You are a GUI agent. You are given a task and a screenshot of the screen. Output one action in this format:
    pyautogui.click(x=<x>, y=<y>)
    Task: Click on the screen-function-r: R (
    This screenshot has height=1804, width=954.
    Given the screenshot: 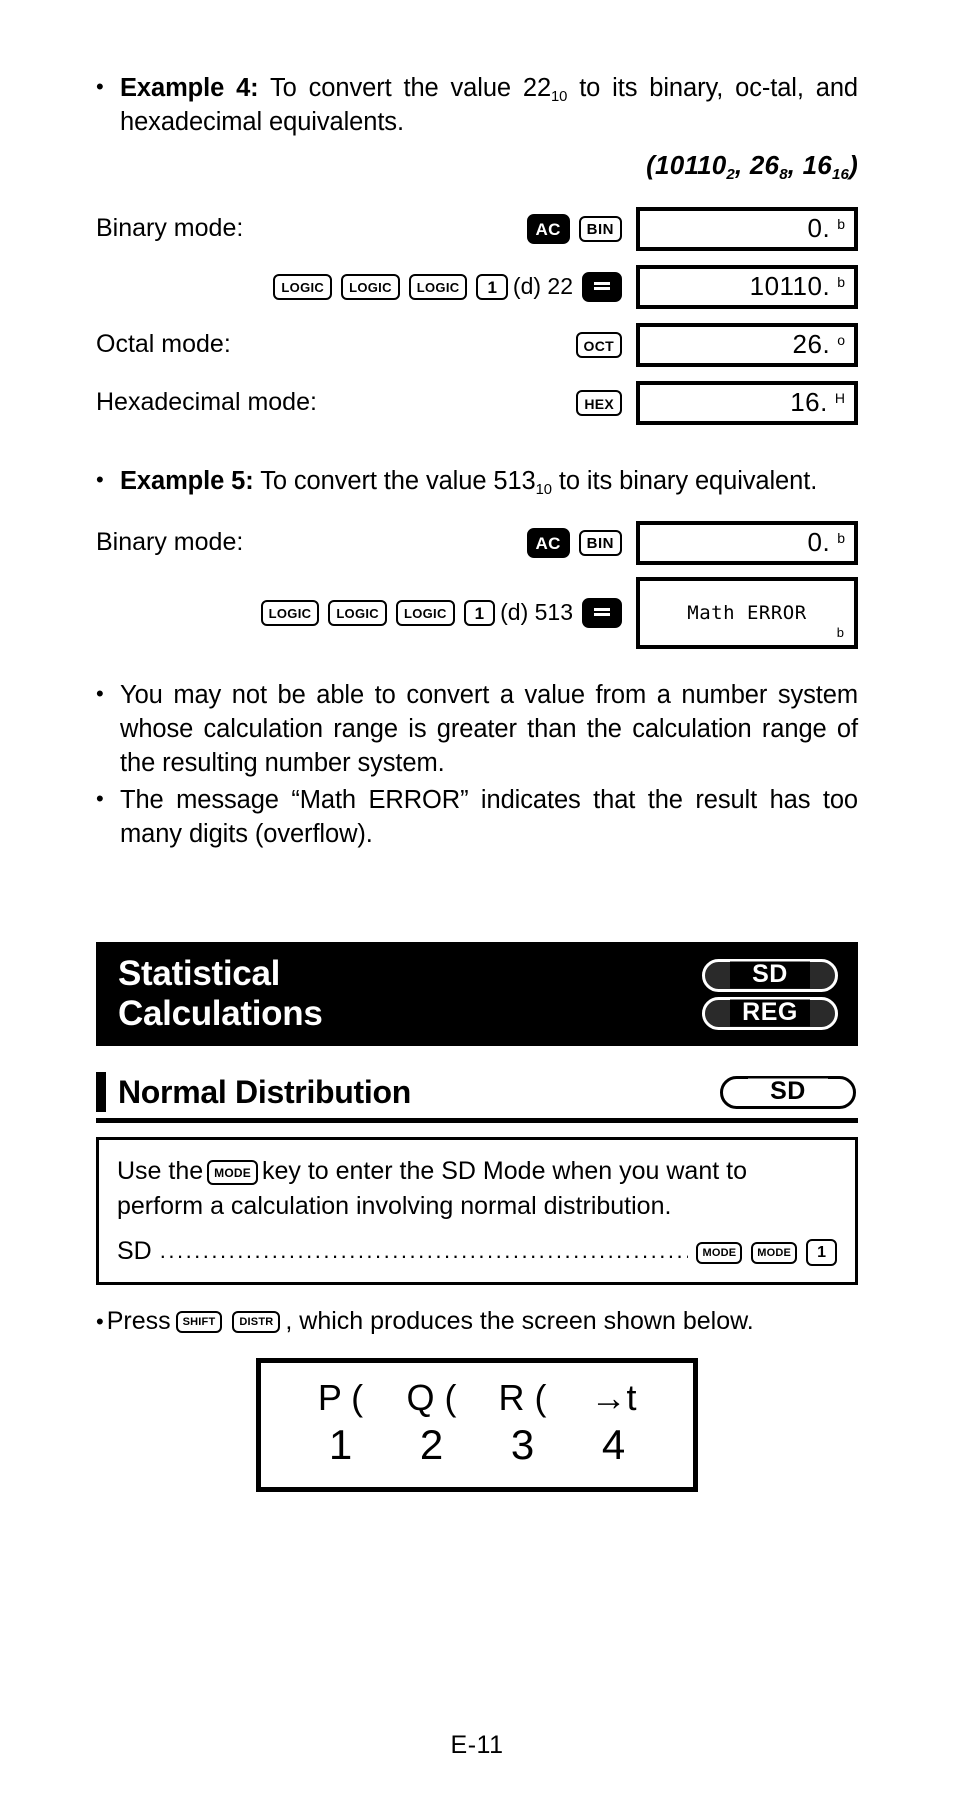 What is the action you would take?
    pyautogui.click(x=522, y=1398)
    